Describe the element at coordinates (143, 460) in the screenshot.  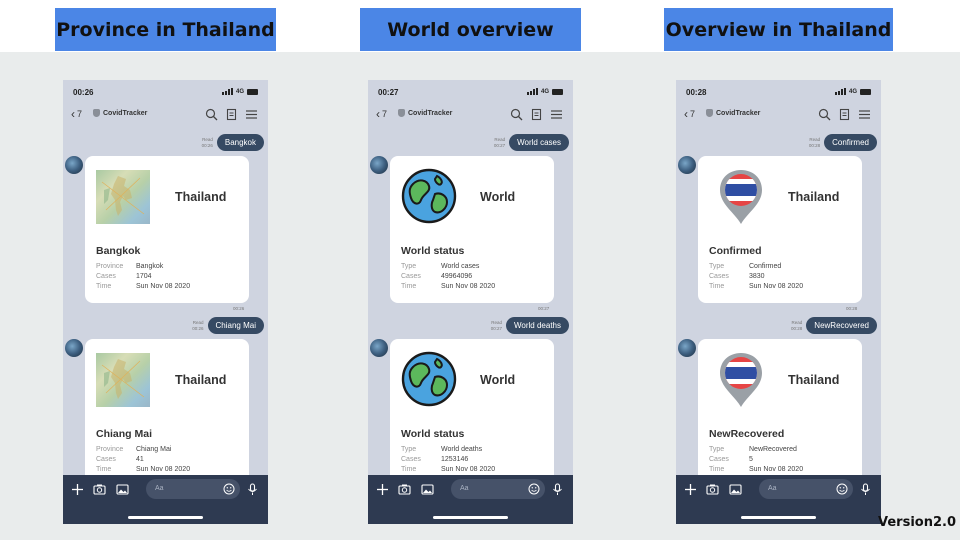
I see `card-detail-row: Cases 41` at that location.